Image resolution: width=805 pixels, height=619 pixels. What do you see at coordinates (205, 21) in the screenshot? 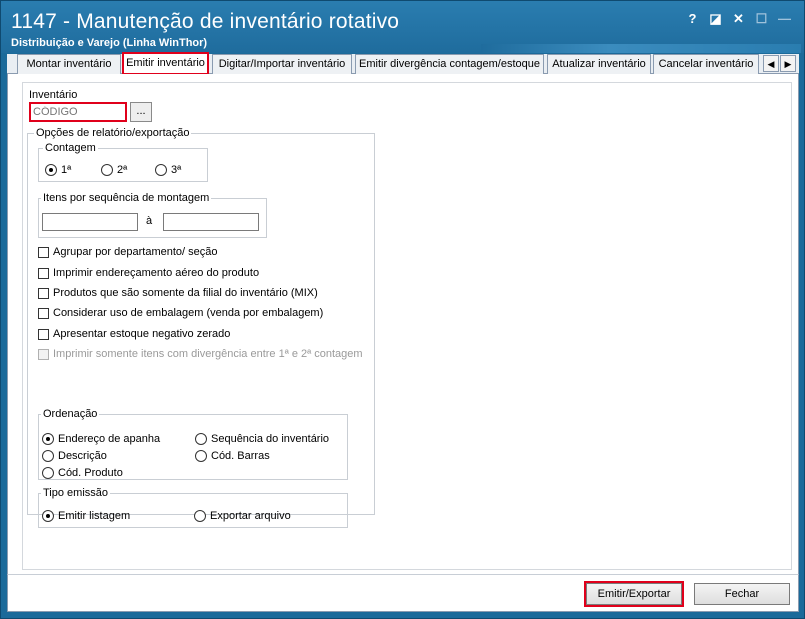
I see `window-title: 1147 - Manutenção de inventário rotativo` at bounding box center [205, 21].